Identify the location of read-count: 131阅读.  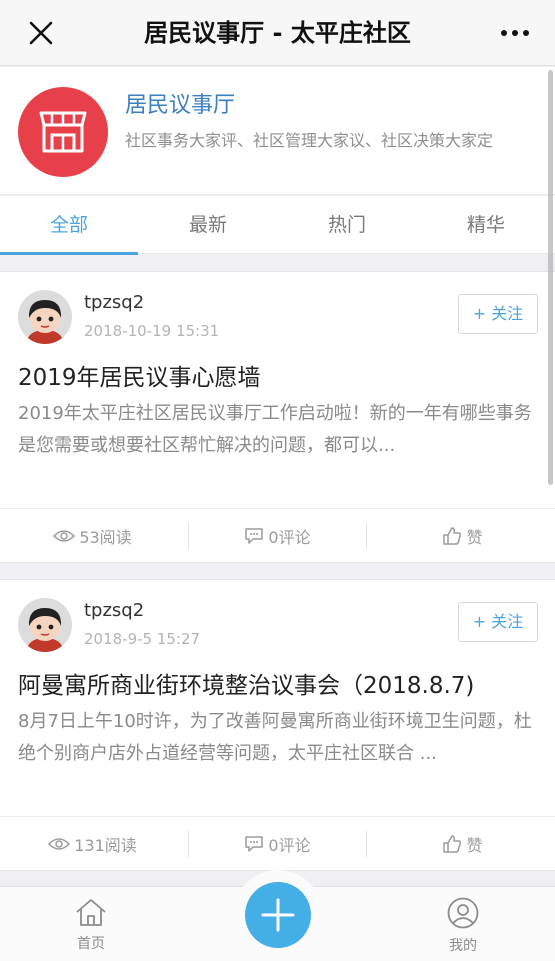
(92, 844).